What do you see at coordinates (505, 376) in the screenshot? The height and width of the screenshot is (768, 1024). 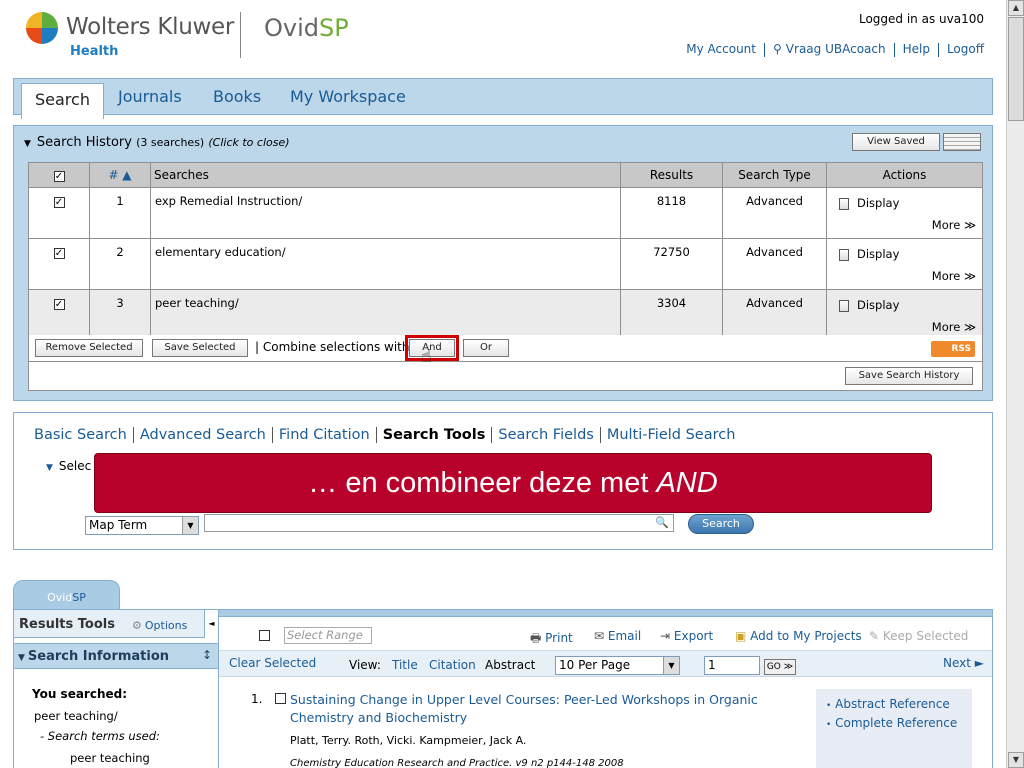 I see `history-footer: Save Search History` at bounding box center [505, 376].